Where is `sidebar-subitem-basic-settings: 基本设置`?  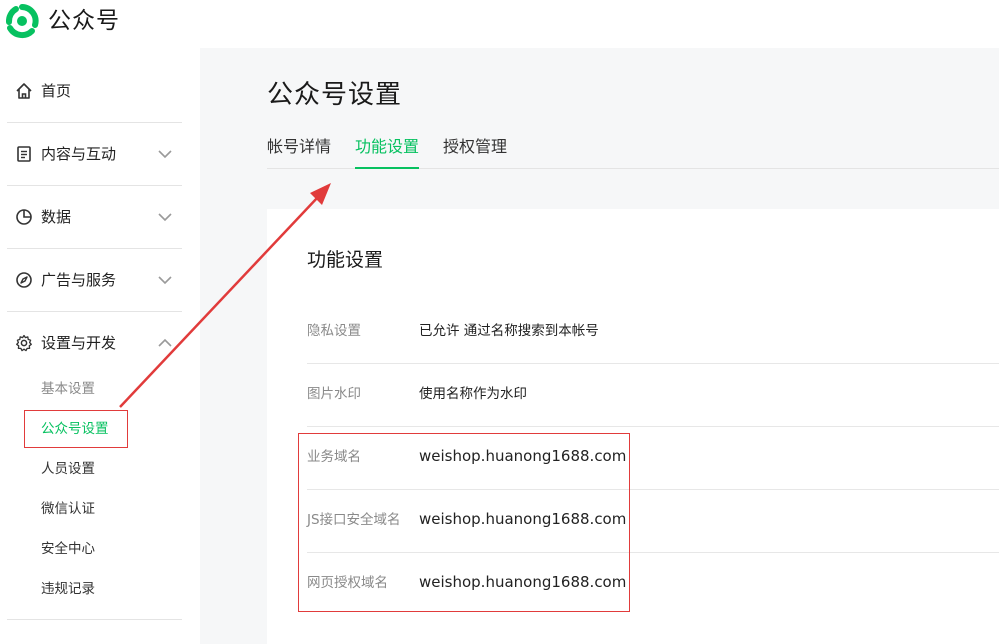
sidebar-subitem-basic-settings: 基本设置 is located at coordinates (68, 389).